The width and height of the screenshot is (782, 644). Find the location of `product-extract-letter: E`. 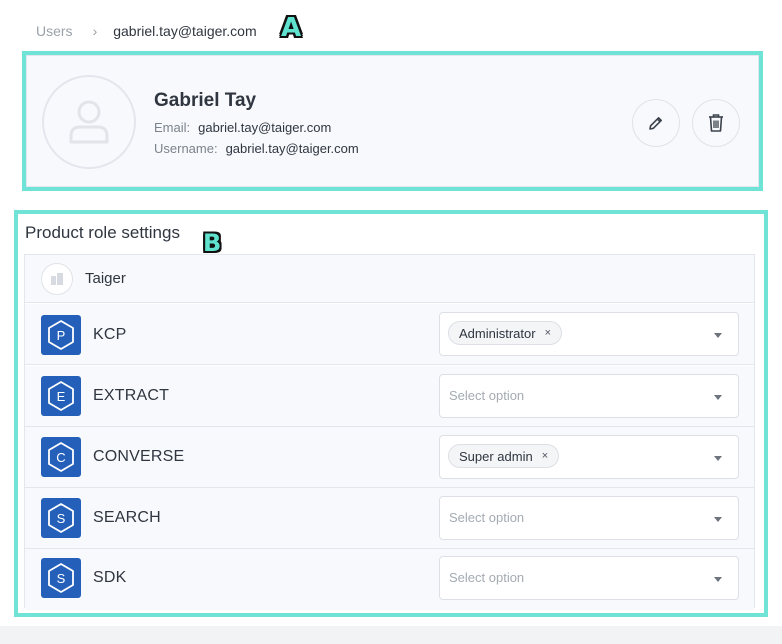

product-extract-letter: E is located at coordinates (61, 396).